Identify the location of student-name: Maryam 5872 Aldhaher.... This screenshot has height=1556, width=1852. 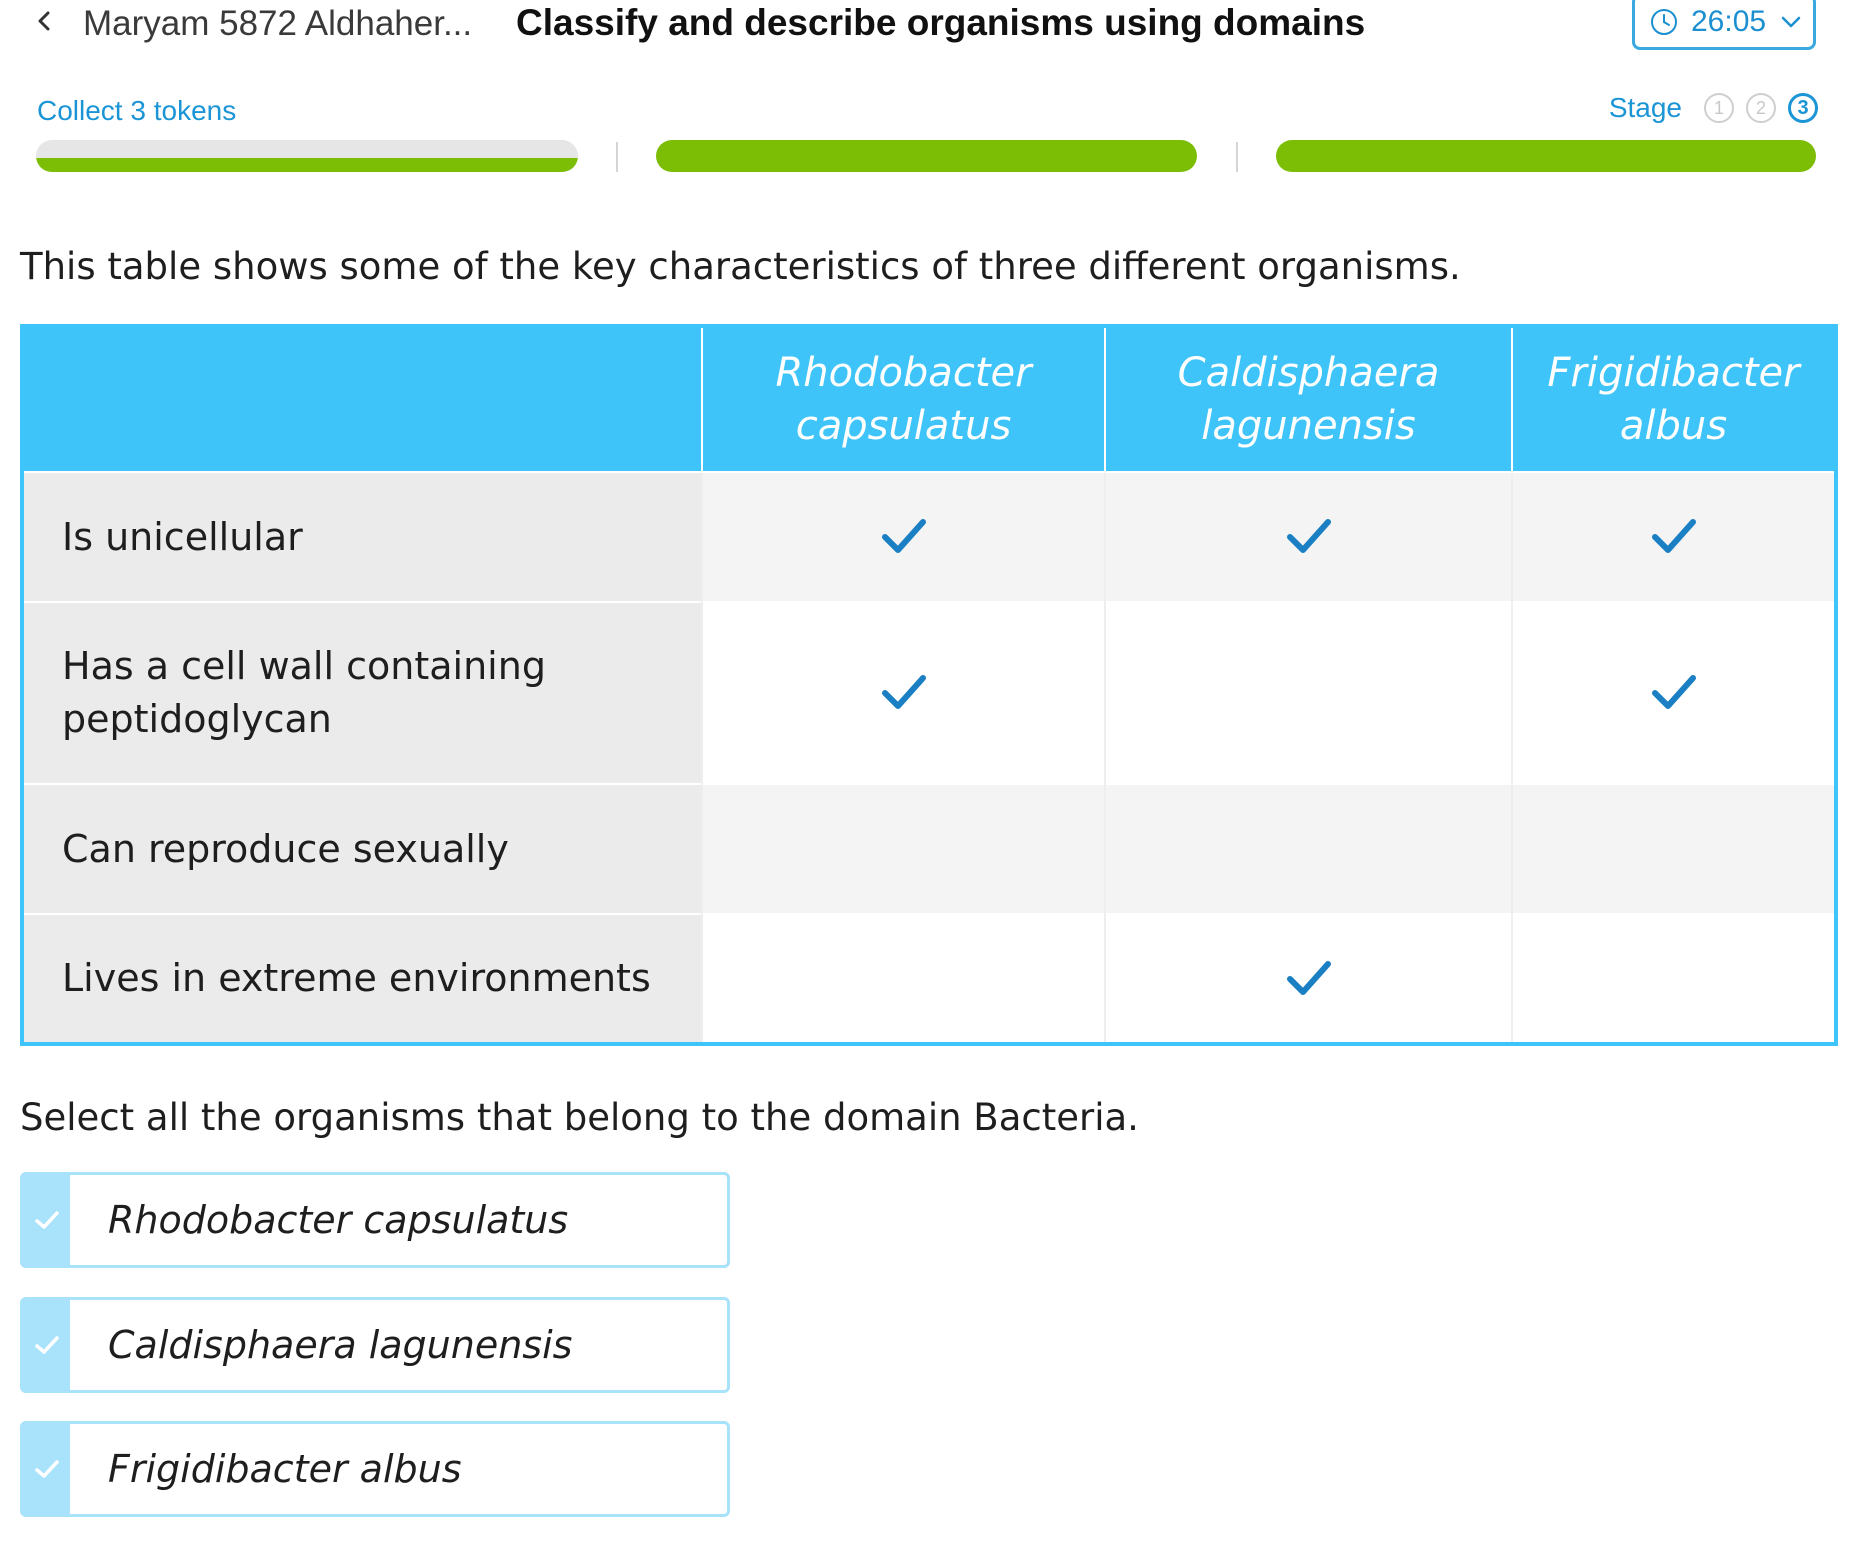
(278, 23).